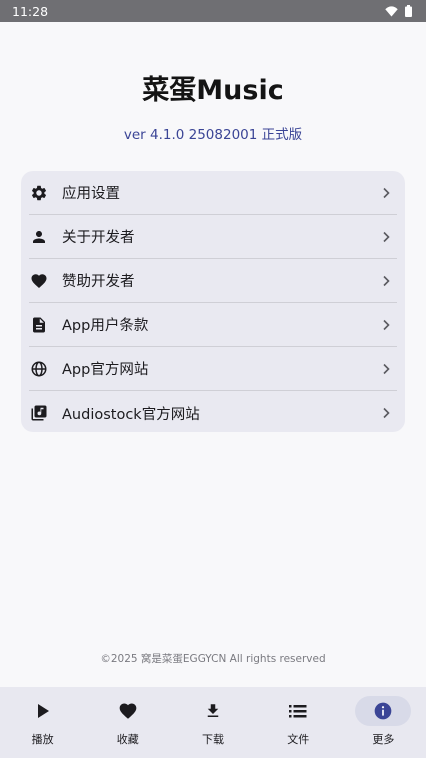  I want to click on status-icons, so click(398, 11).